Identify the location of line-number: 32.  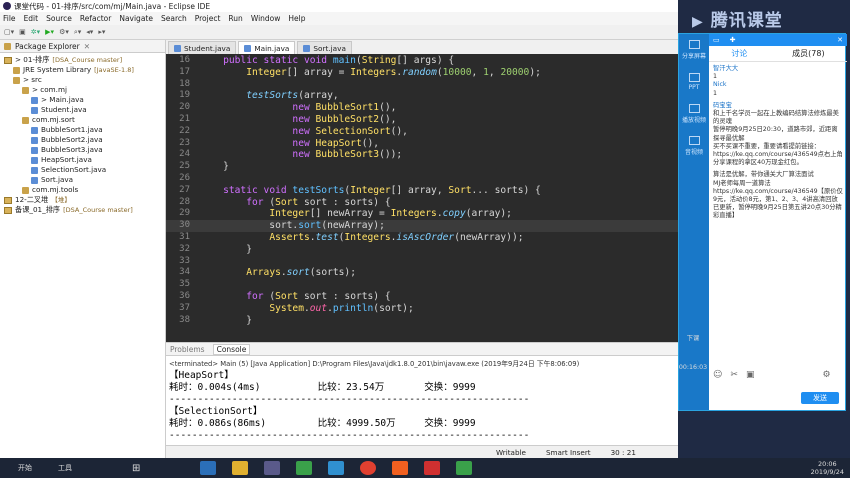
(184, 248).